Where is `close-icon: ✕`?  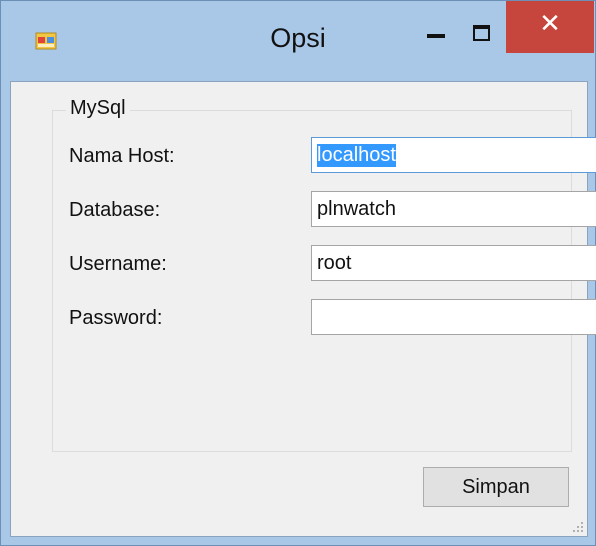 close-icon: ✕ is located at coordinates (550, 24).